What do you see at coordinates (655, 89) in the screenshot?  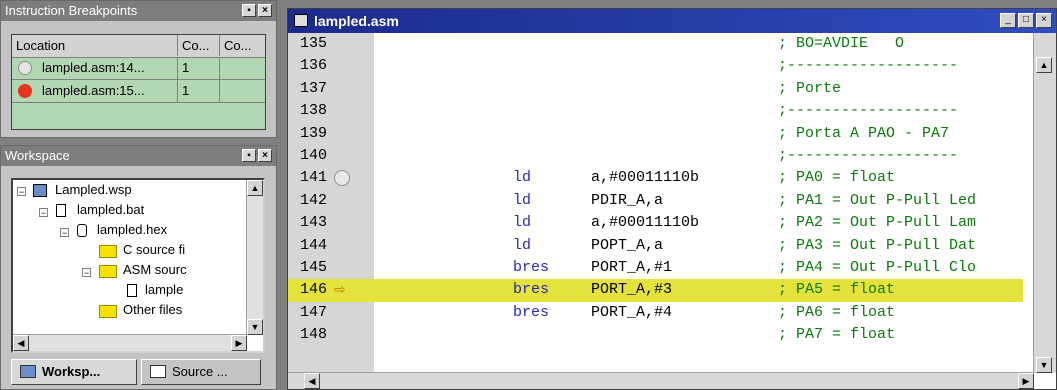 I see `code-line: 137 ; Porte` at bounding box center [655, 89].